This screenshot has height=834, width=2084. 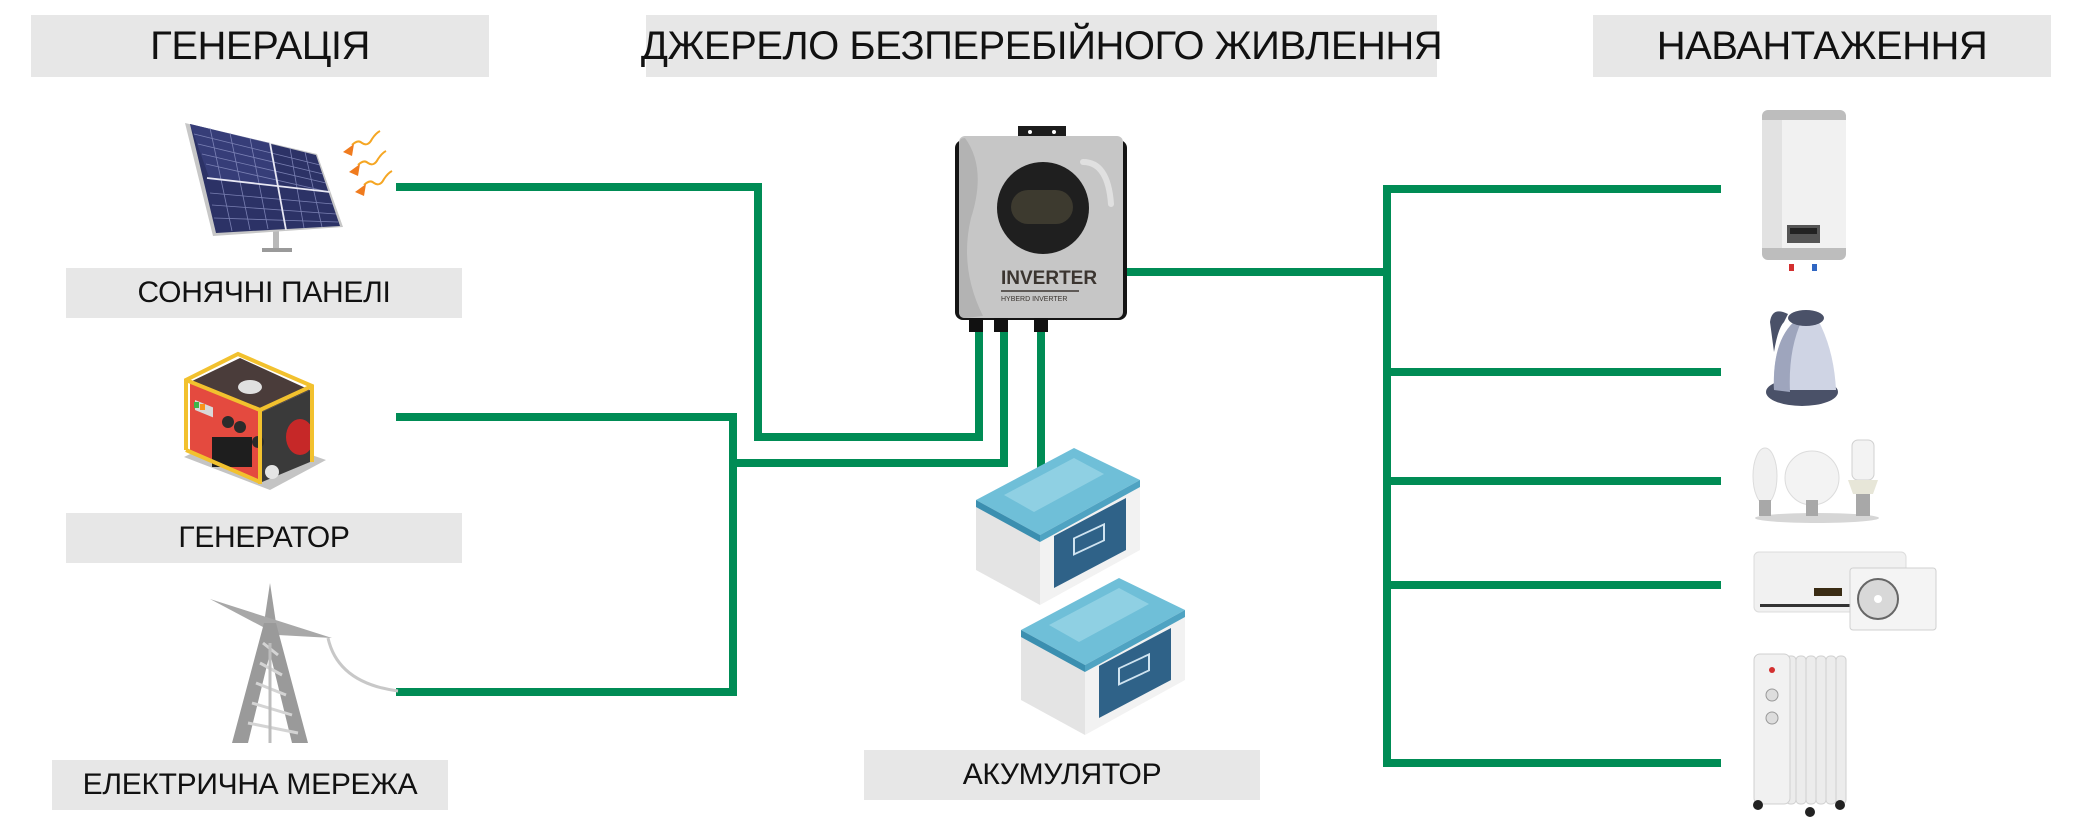 I want to click on header-load: НАВАНТАЖЕННЯ, so click(x=1822, y=46).